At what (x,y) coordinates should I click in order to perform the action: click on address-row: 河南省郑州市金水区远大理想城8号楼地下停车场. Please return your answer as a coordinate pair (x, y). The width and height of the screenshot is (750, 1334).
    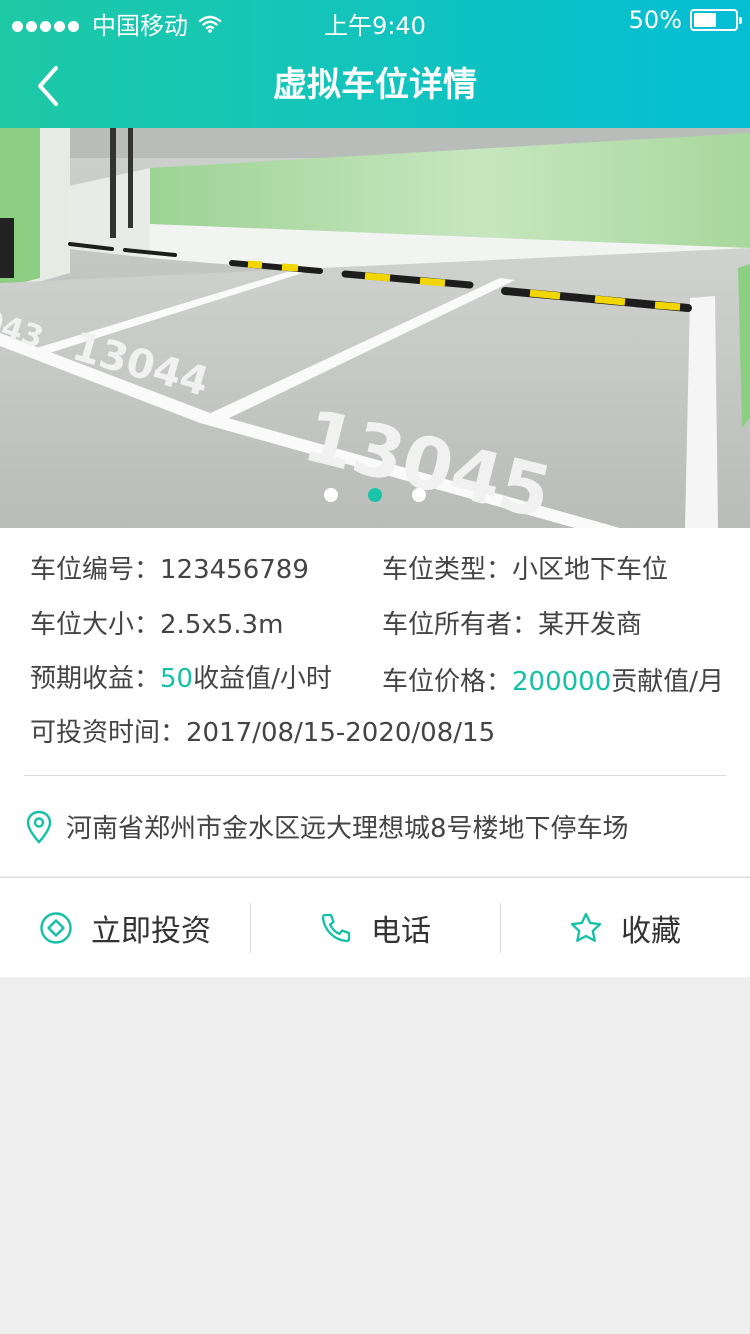
    Looking at the image, I should click on (327, 826).